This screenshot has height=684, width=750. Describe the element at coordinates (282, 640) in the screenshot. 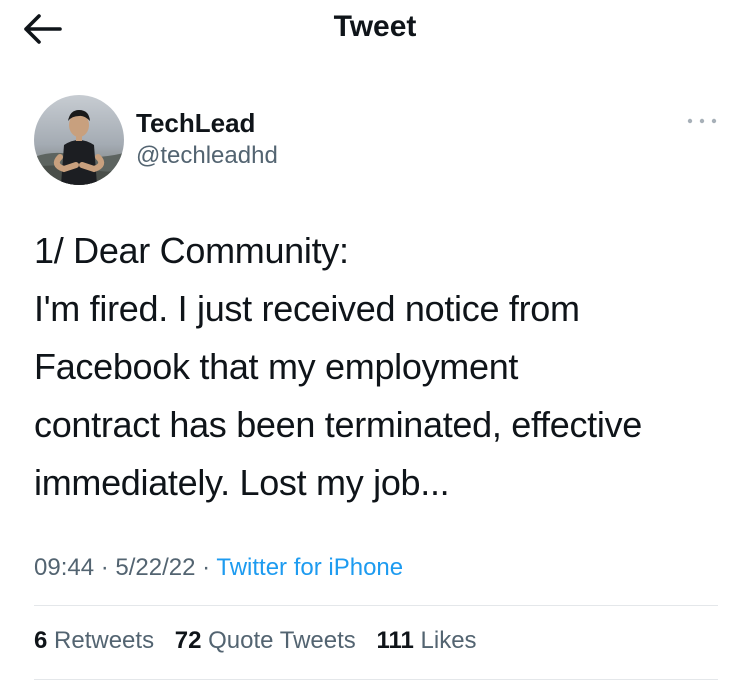

I see `quote-tweets-label: Quote Tweets` at that location.